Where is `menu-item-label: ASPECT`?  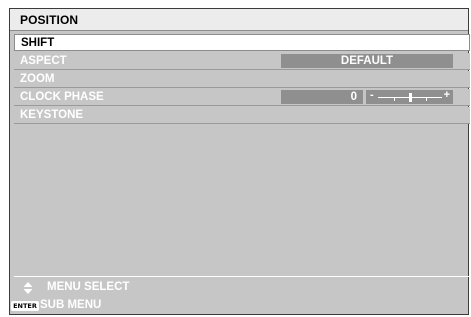
menu-item-label: ASPECT is located at coordinates (43, 61).